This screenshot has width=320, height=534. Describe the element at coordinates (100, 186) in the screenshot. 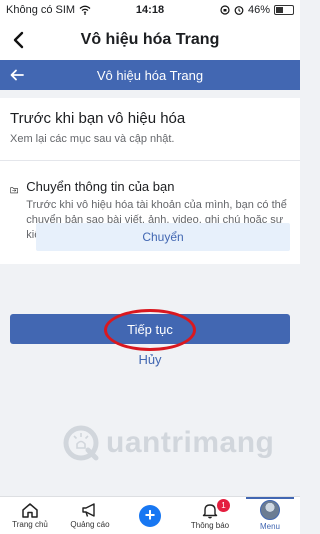

I see `transfer-title: Chuyển thông tin của bạn` at that location.